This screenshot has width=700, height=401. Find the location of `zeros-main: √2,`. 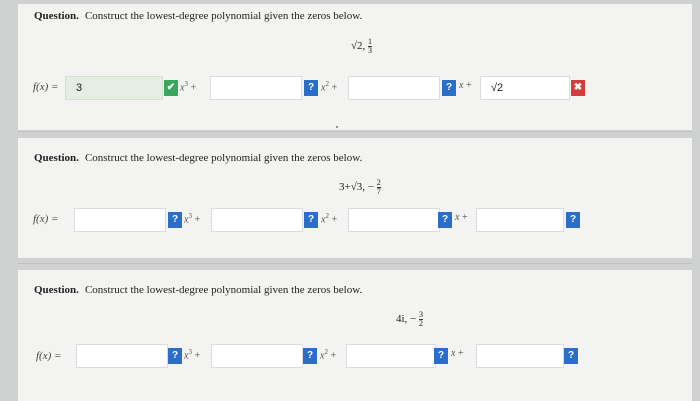

zeros-main: √2, is located at coordinates (358, 46).